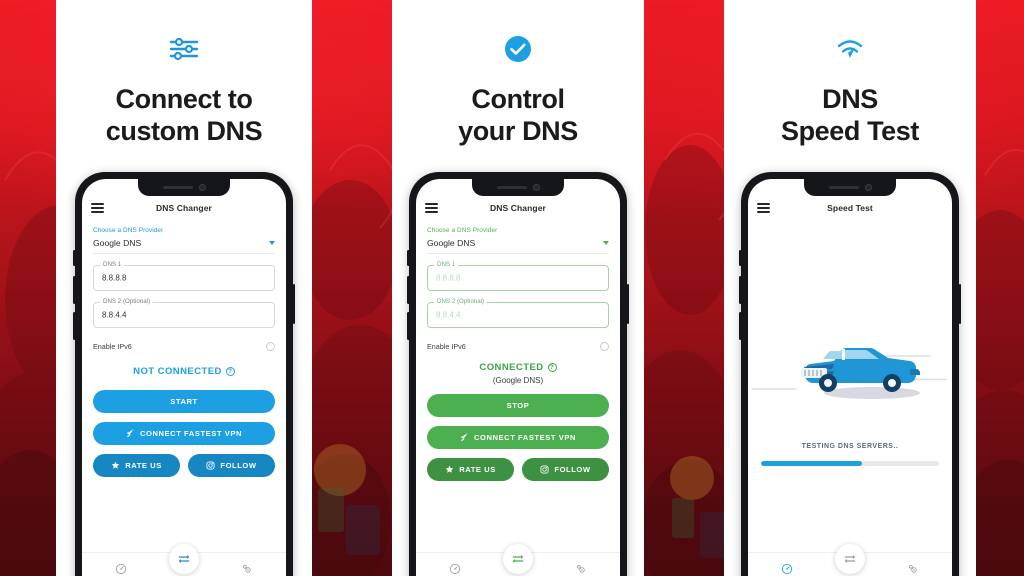 The image size is (1024, 576). I want to click on panel-header: Connect to custom DNS, so click(184, 74).